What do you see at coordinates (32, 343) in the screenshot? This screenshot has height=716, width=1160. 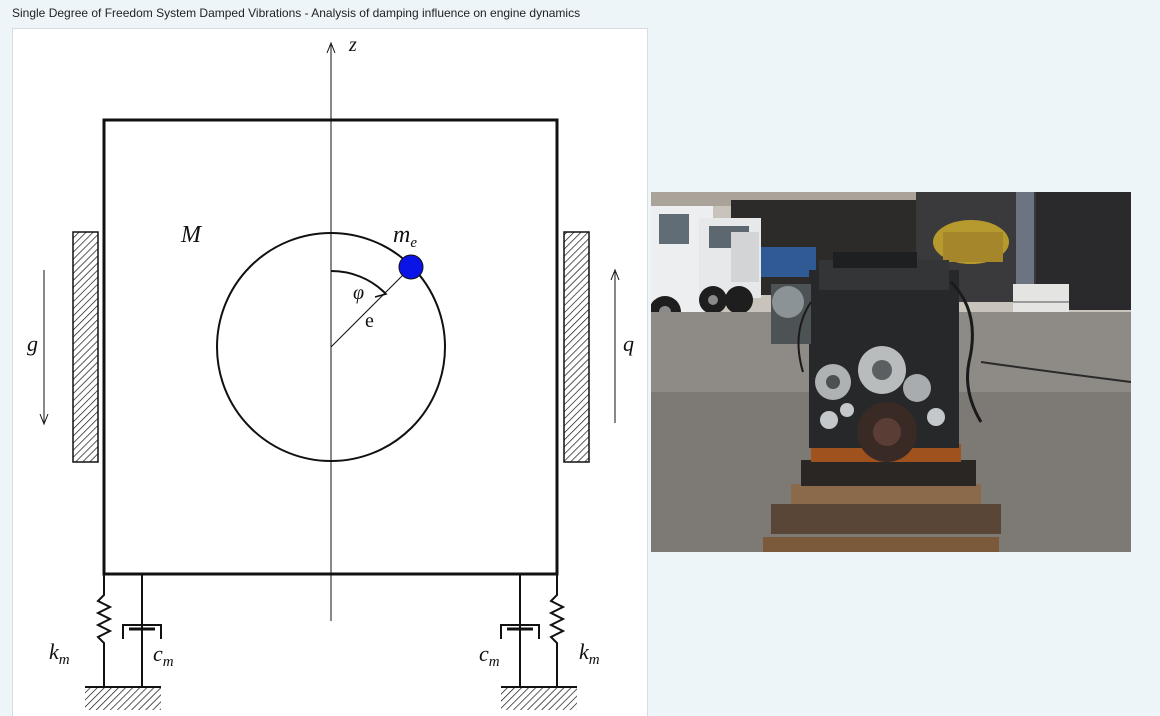 I see `gravity-label: g` at bounding box center [32, 343].